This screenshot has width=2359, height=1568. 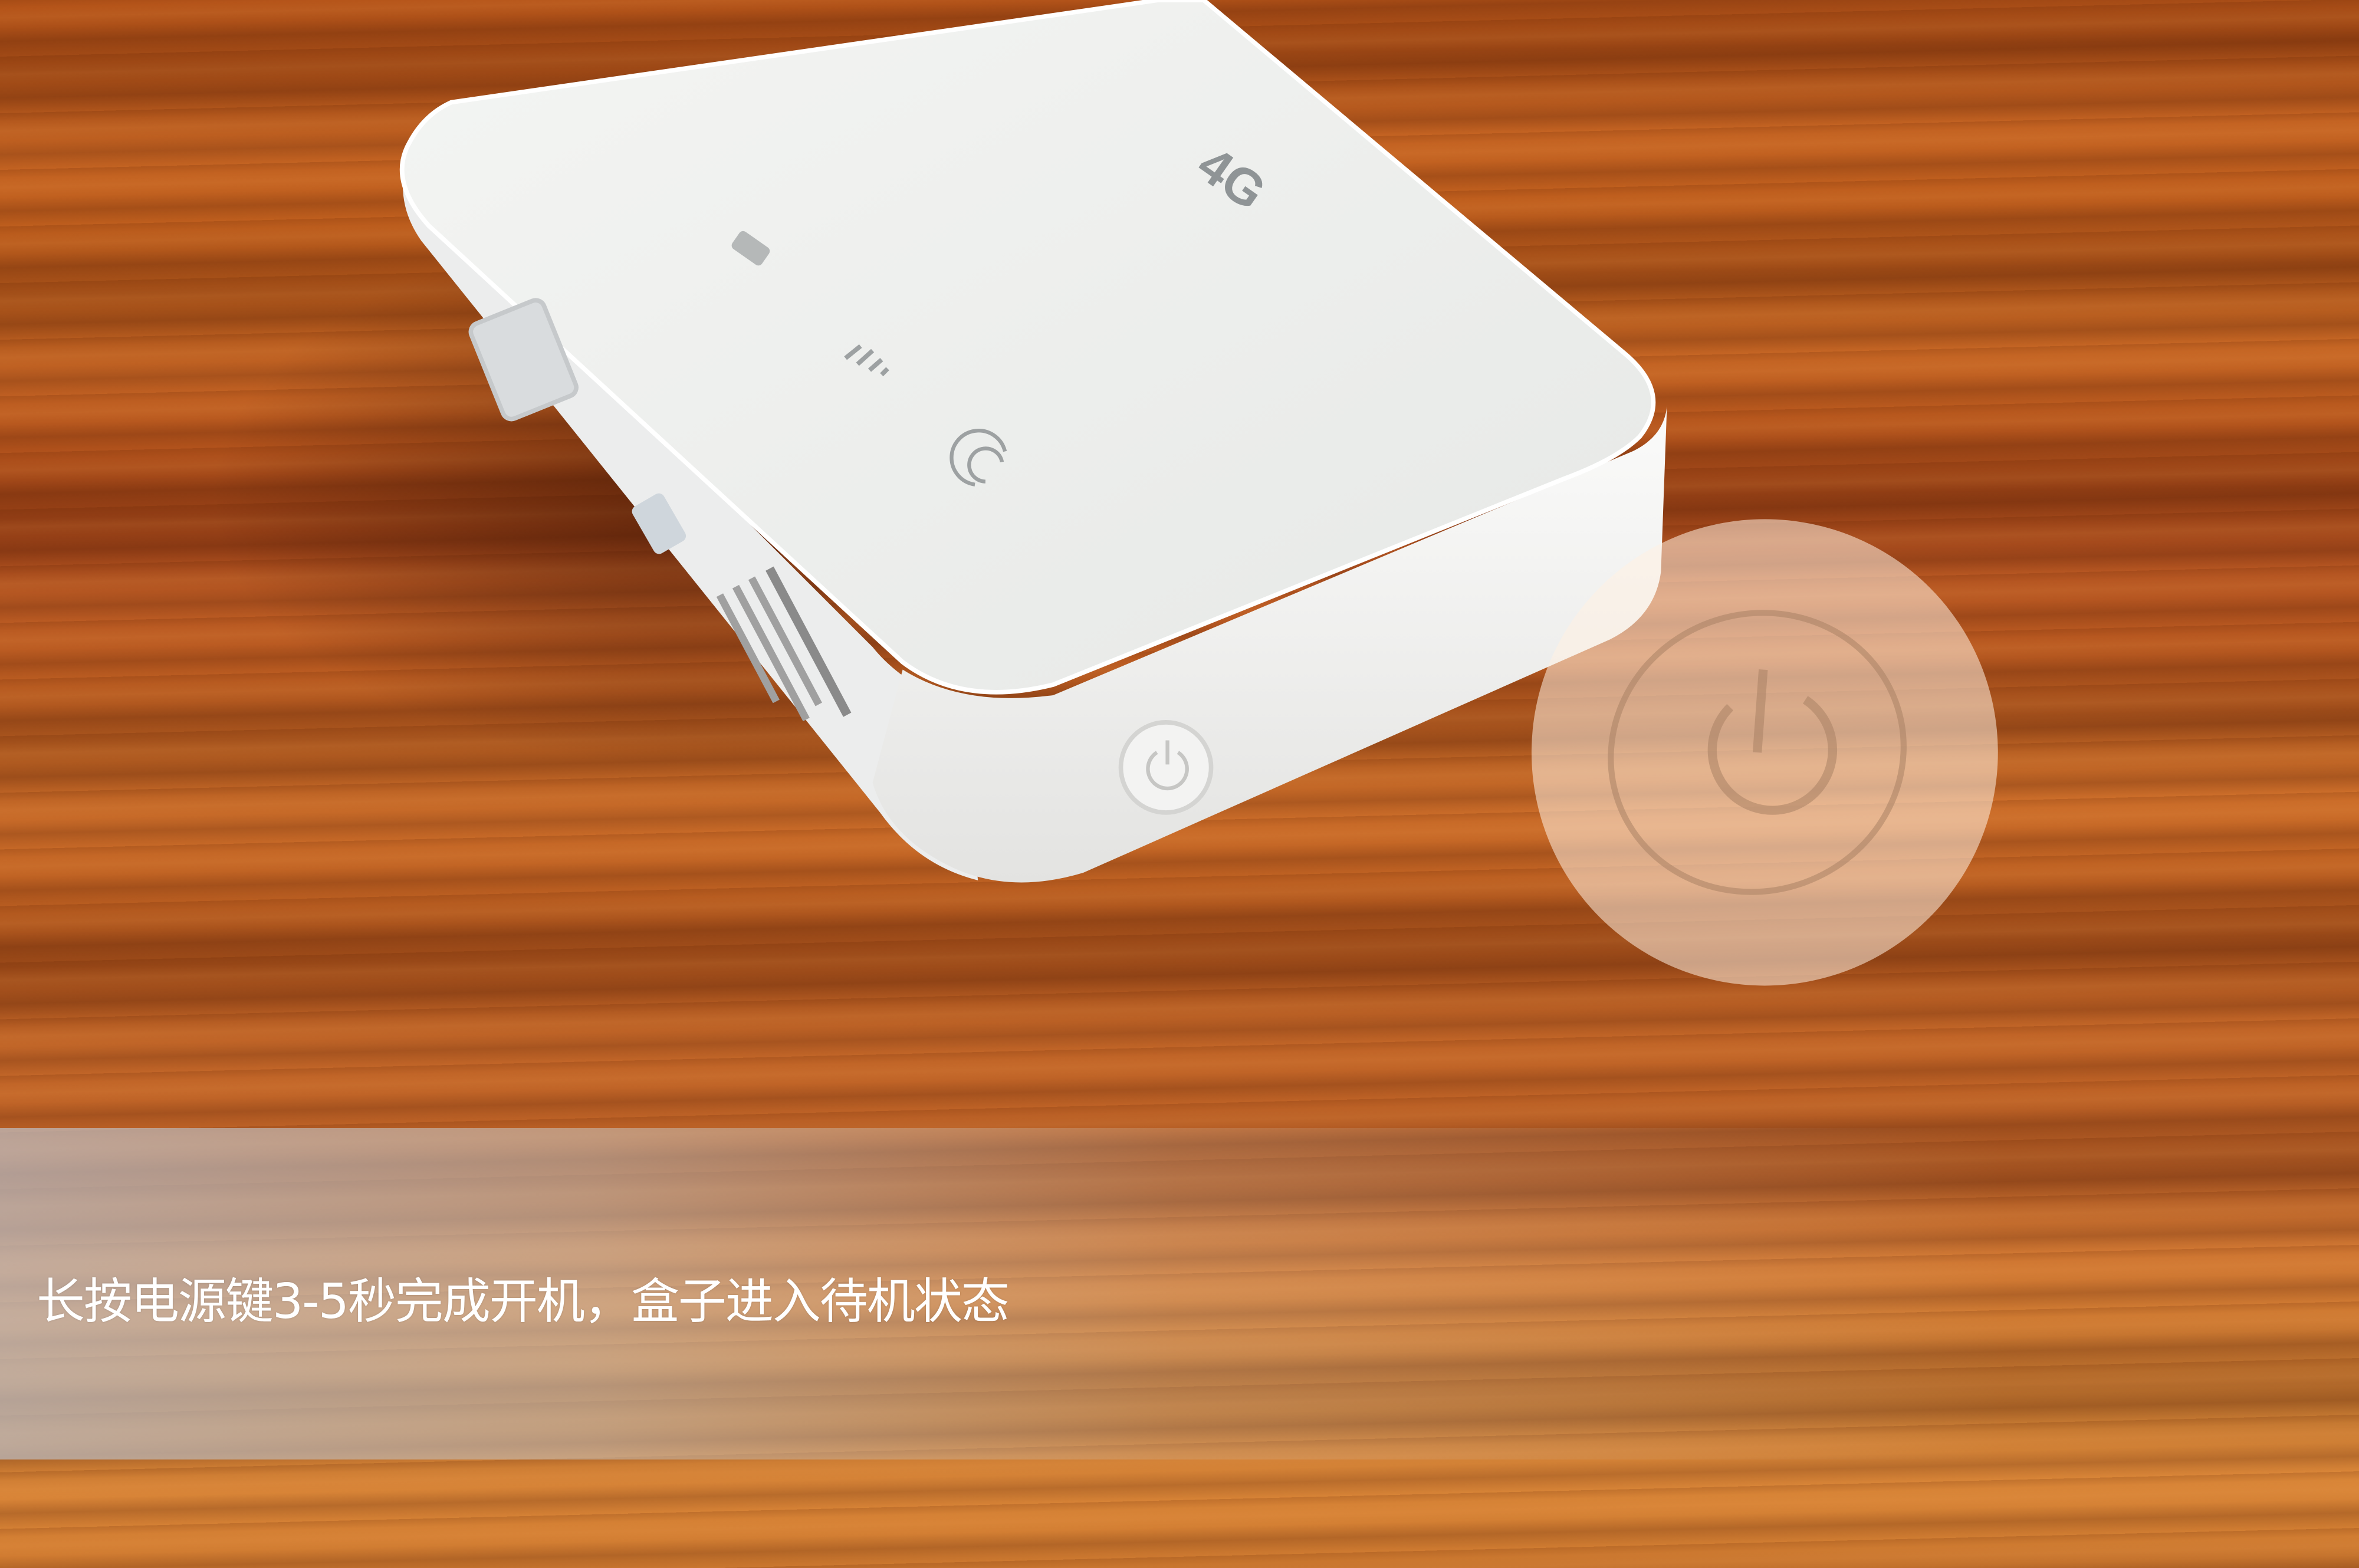 What do you see at coordinates (523, 1302) in the screenshot?
I see `caption-text: 长按电源键3-5秒完成开机，盒子进入待机状态` at bounding box center [523, 1302].